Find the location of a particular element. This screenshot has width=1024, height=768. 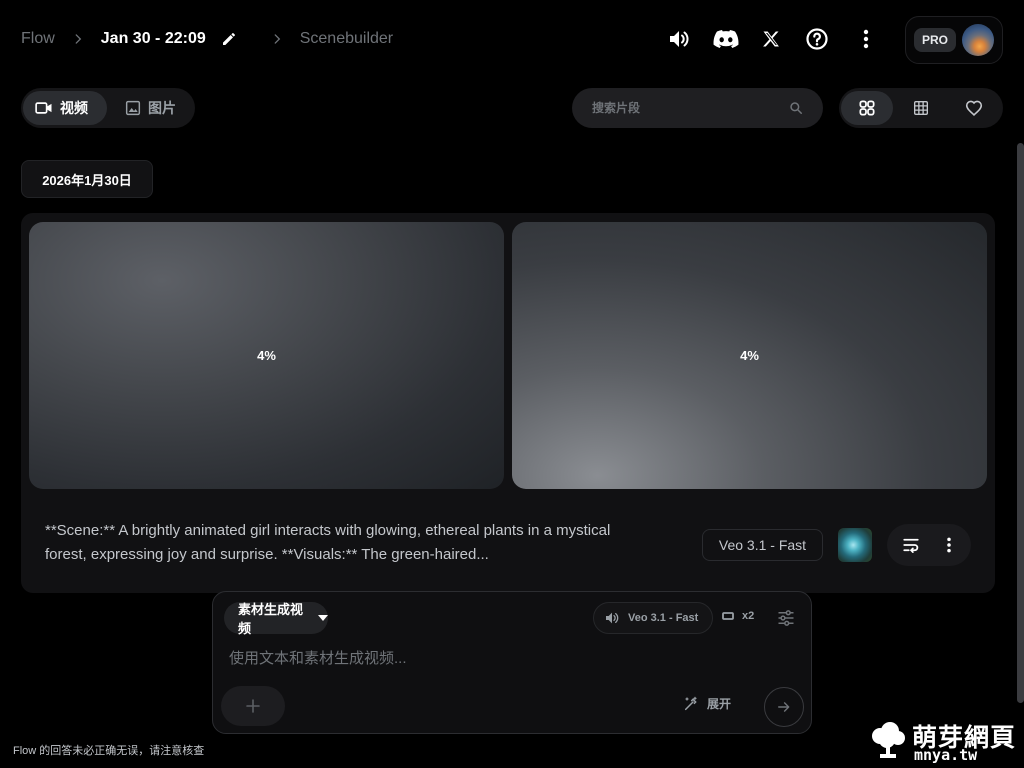

help-icon is located at coordinates (817, 39).